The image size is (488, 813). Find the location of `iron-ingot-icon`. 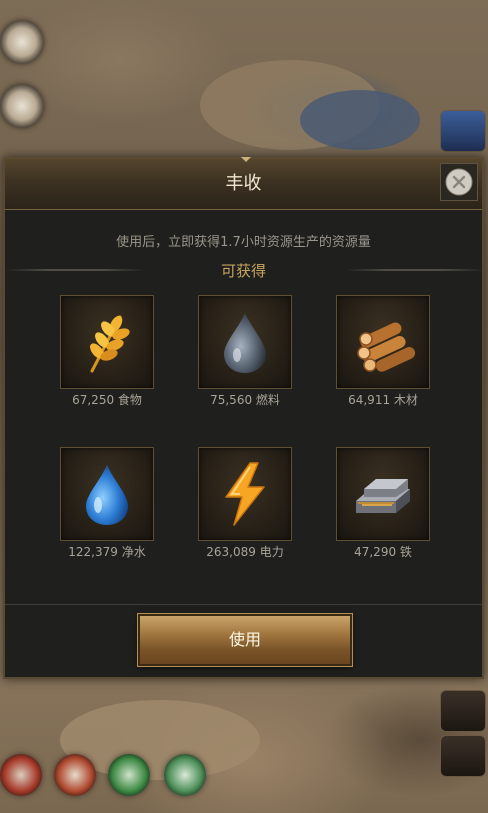

iron-ingot-icon is located at coordinates (383, 496).